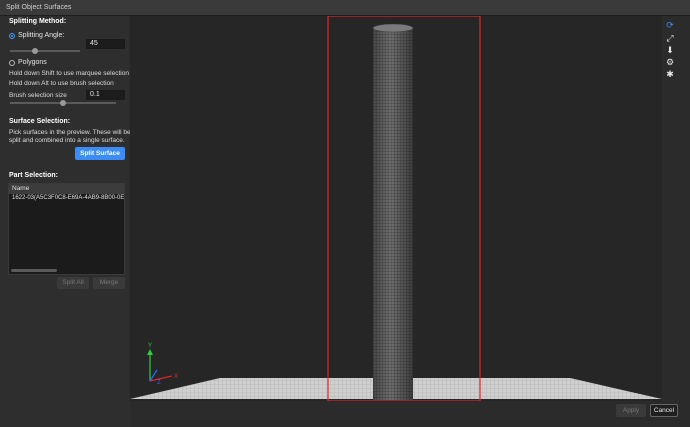  Describe the element at coordinates (38, 21) in the screenshot. I see `splitting-method-heading: Splitting Method:` at that location.